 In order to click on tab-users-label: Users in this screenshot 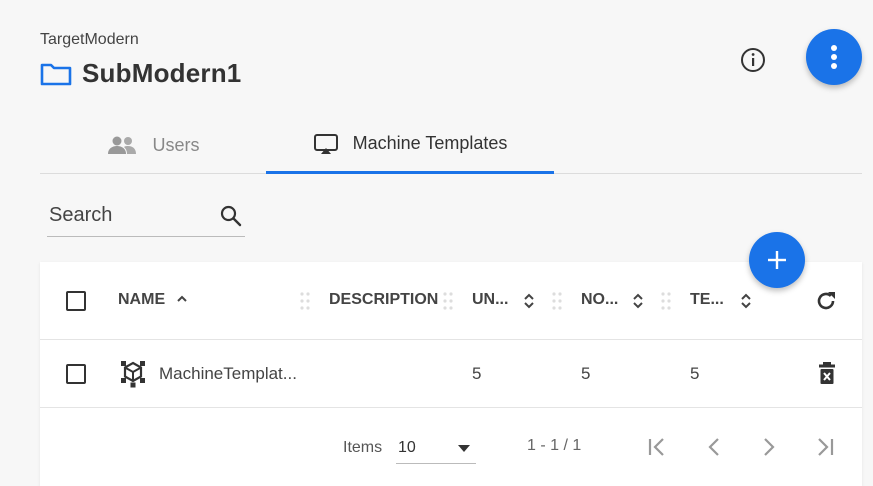, I will do `click(176, 144)`.